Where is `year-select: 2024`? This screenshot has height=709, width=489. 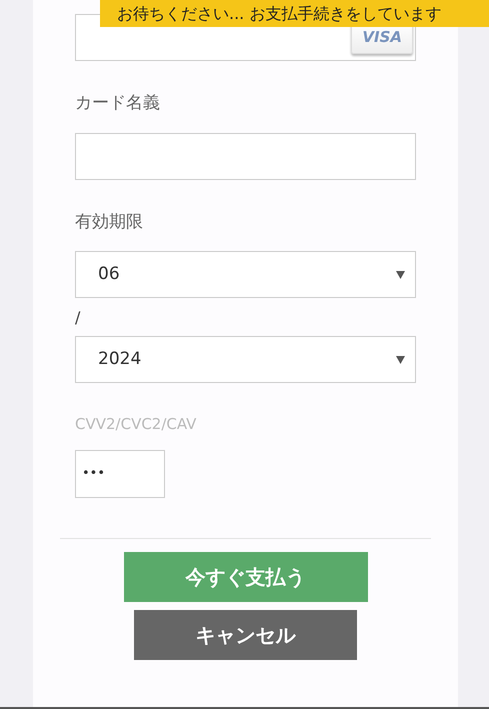 year-select: 2024 is located at coordinates (245, 359).